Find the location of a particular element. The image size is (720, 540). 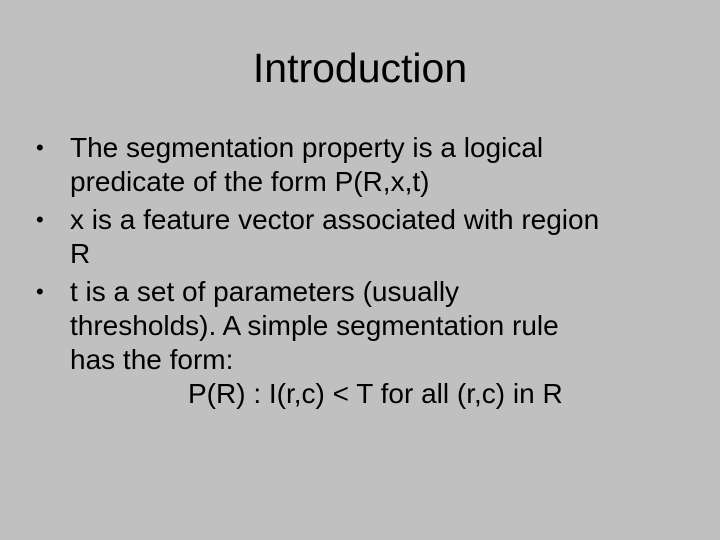

segmentation-rule-formula: P(R) : I(r,c) < T for all (r,c) in R is located at coordinates (375, 393).